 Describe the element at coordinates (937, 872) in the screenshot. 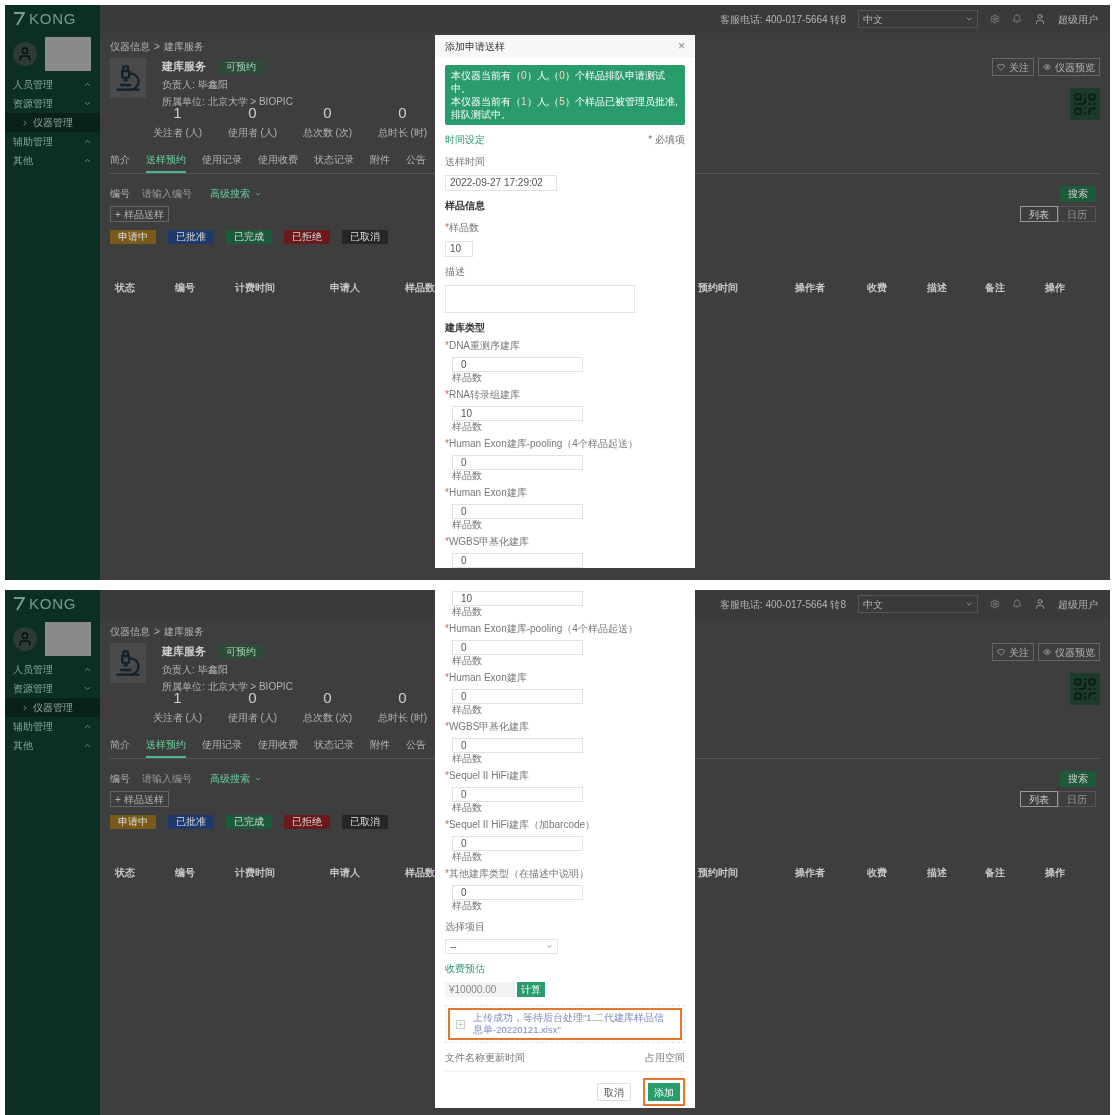

I see `column-header: 描述` at that location.